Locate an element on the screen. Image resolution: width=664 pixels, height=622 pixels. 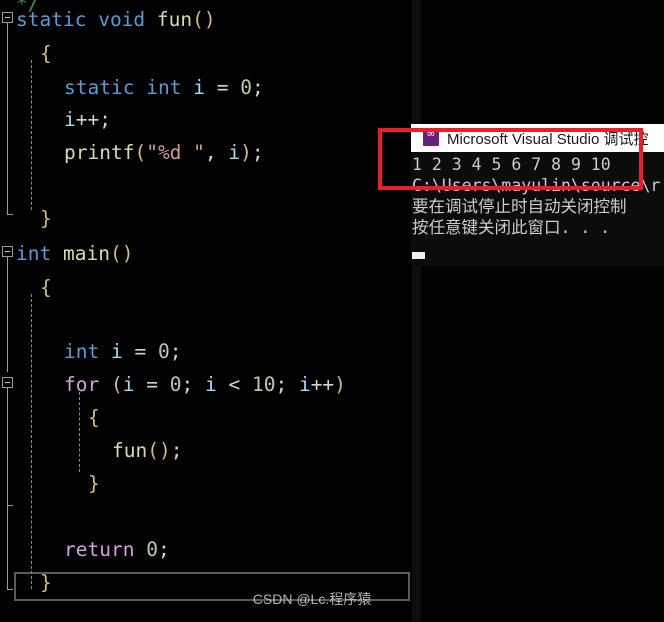
console-output-line: 按任意键关闭此窗口. . . is located at coordinates (511, 227).